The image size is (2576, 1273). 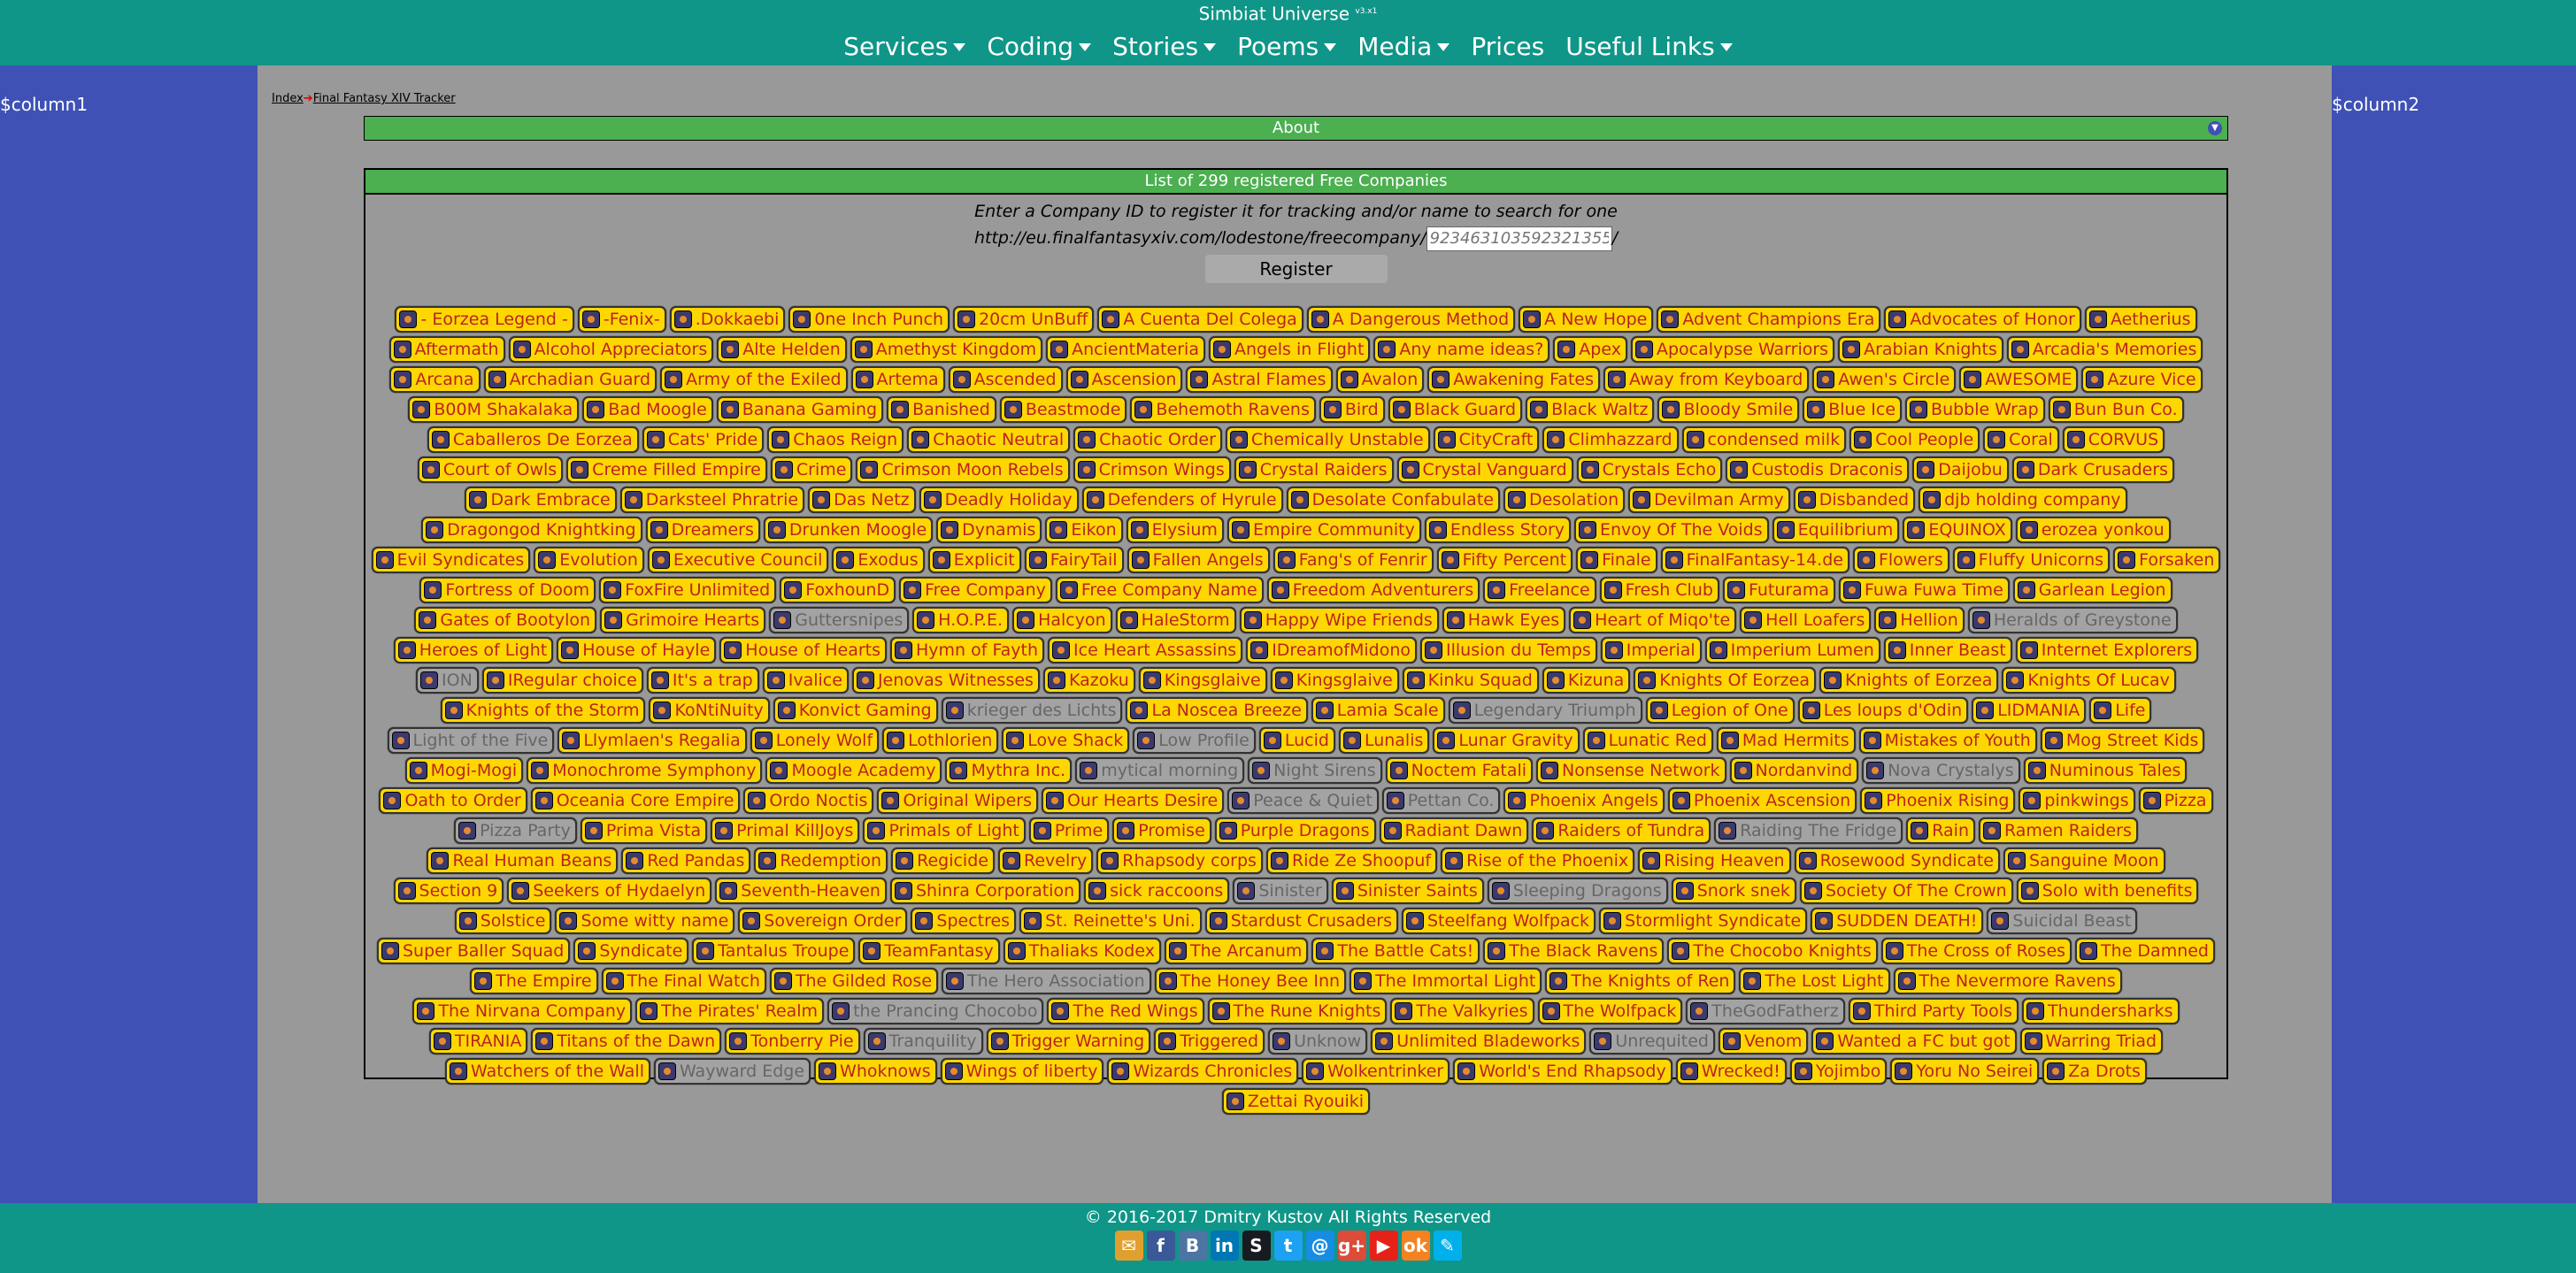 I want to click on company-badge: Freedom Adventurers, so click(x=1373, y=590).